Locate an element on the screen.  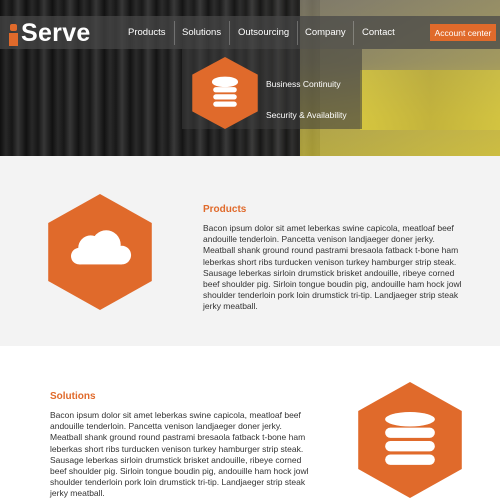
logo: Serve is located at coordinates (50, 33).